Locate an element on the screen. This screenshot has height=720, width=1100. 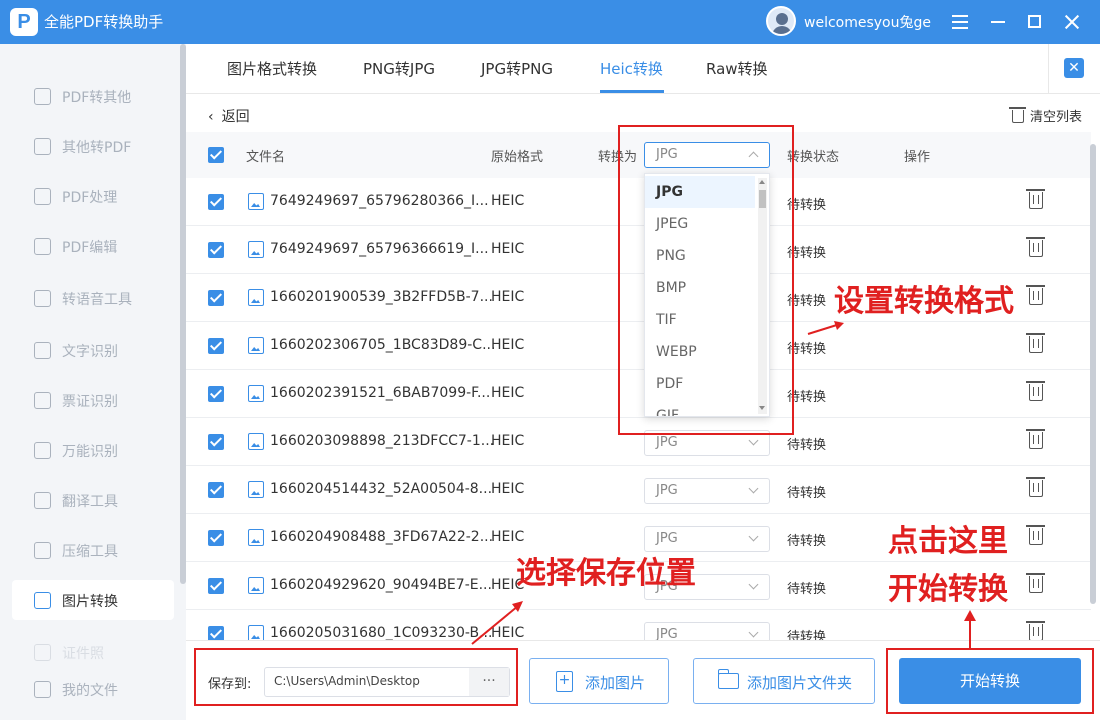
ticket-icon is located at coordinates (42, 400).